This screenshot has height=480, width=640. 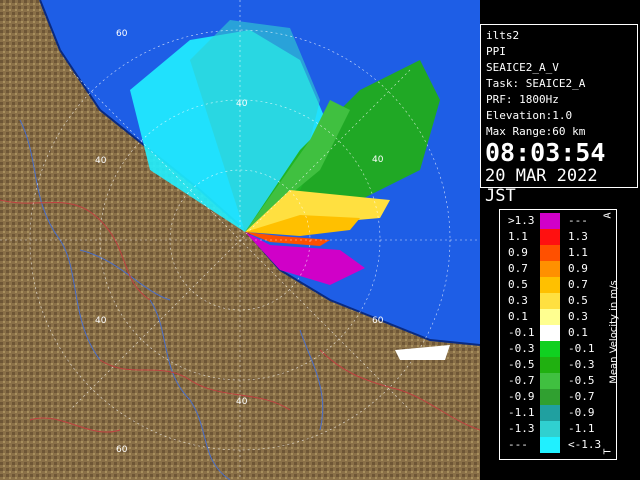 What do you see at coordinates (518, 300) in the screenshot?
I see `legend-low-value: 0.3` at bounding box center [518, 300].